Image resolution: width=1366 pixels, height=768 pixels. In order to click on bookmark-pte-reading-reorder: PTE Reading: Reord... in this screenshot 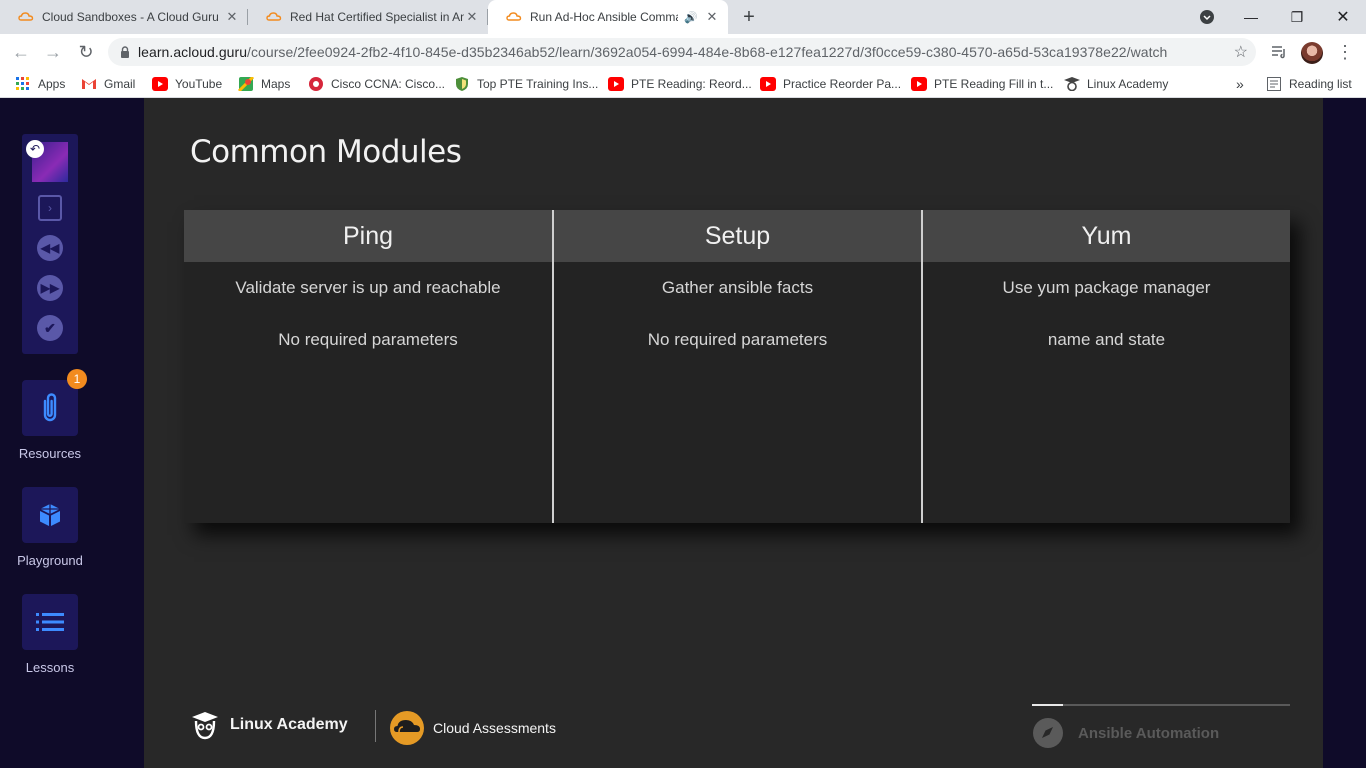, I will do `click(680, 84)`.